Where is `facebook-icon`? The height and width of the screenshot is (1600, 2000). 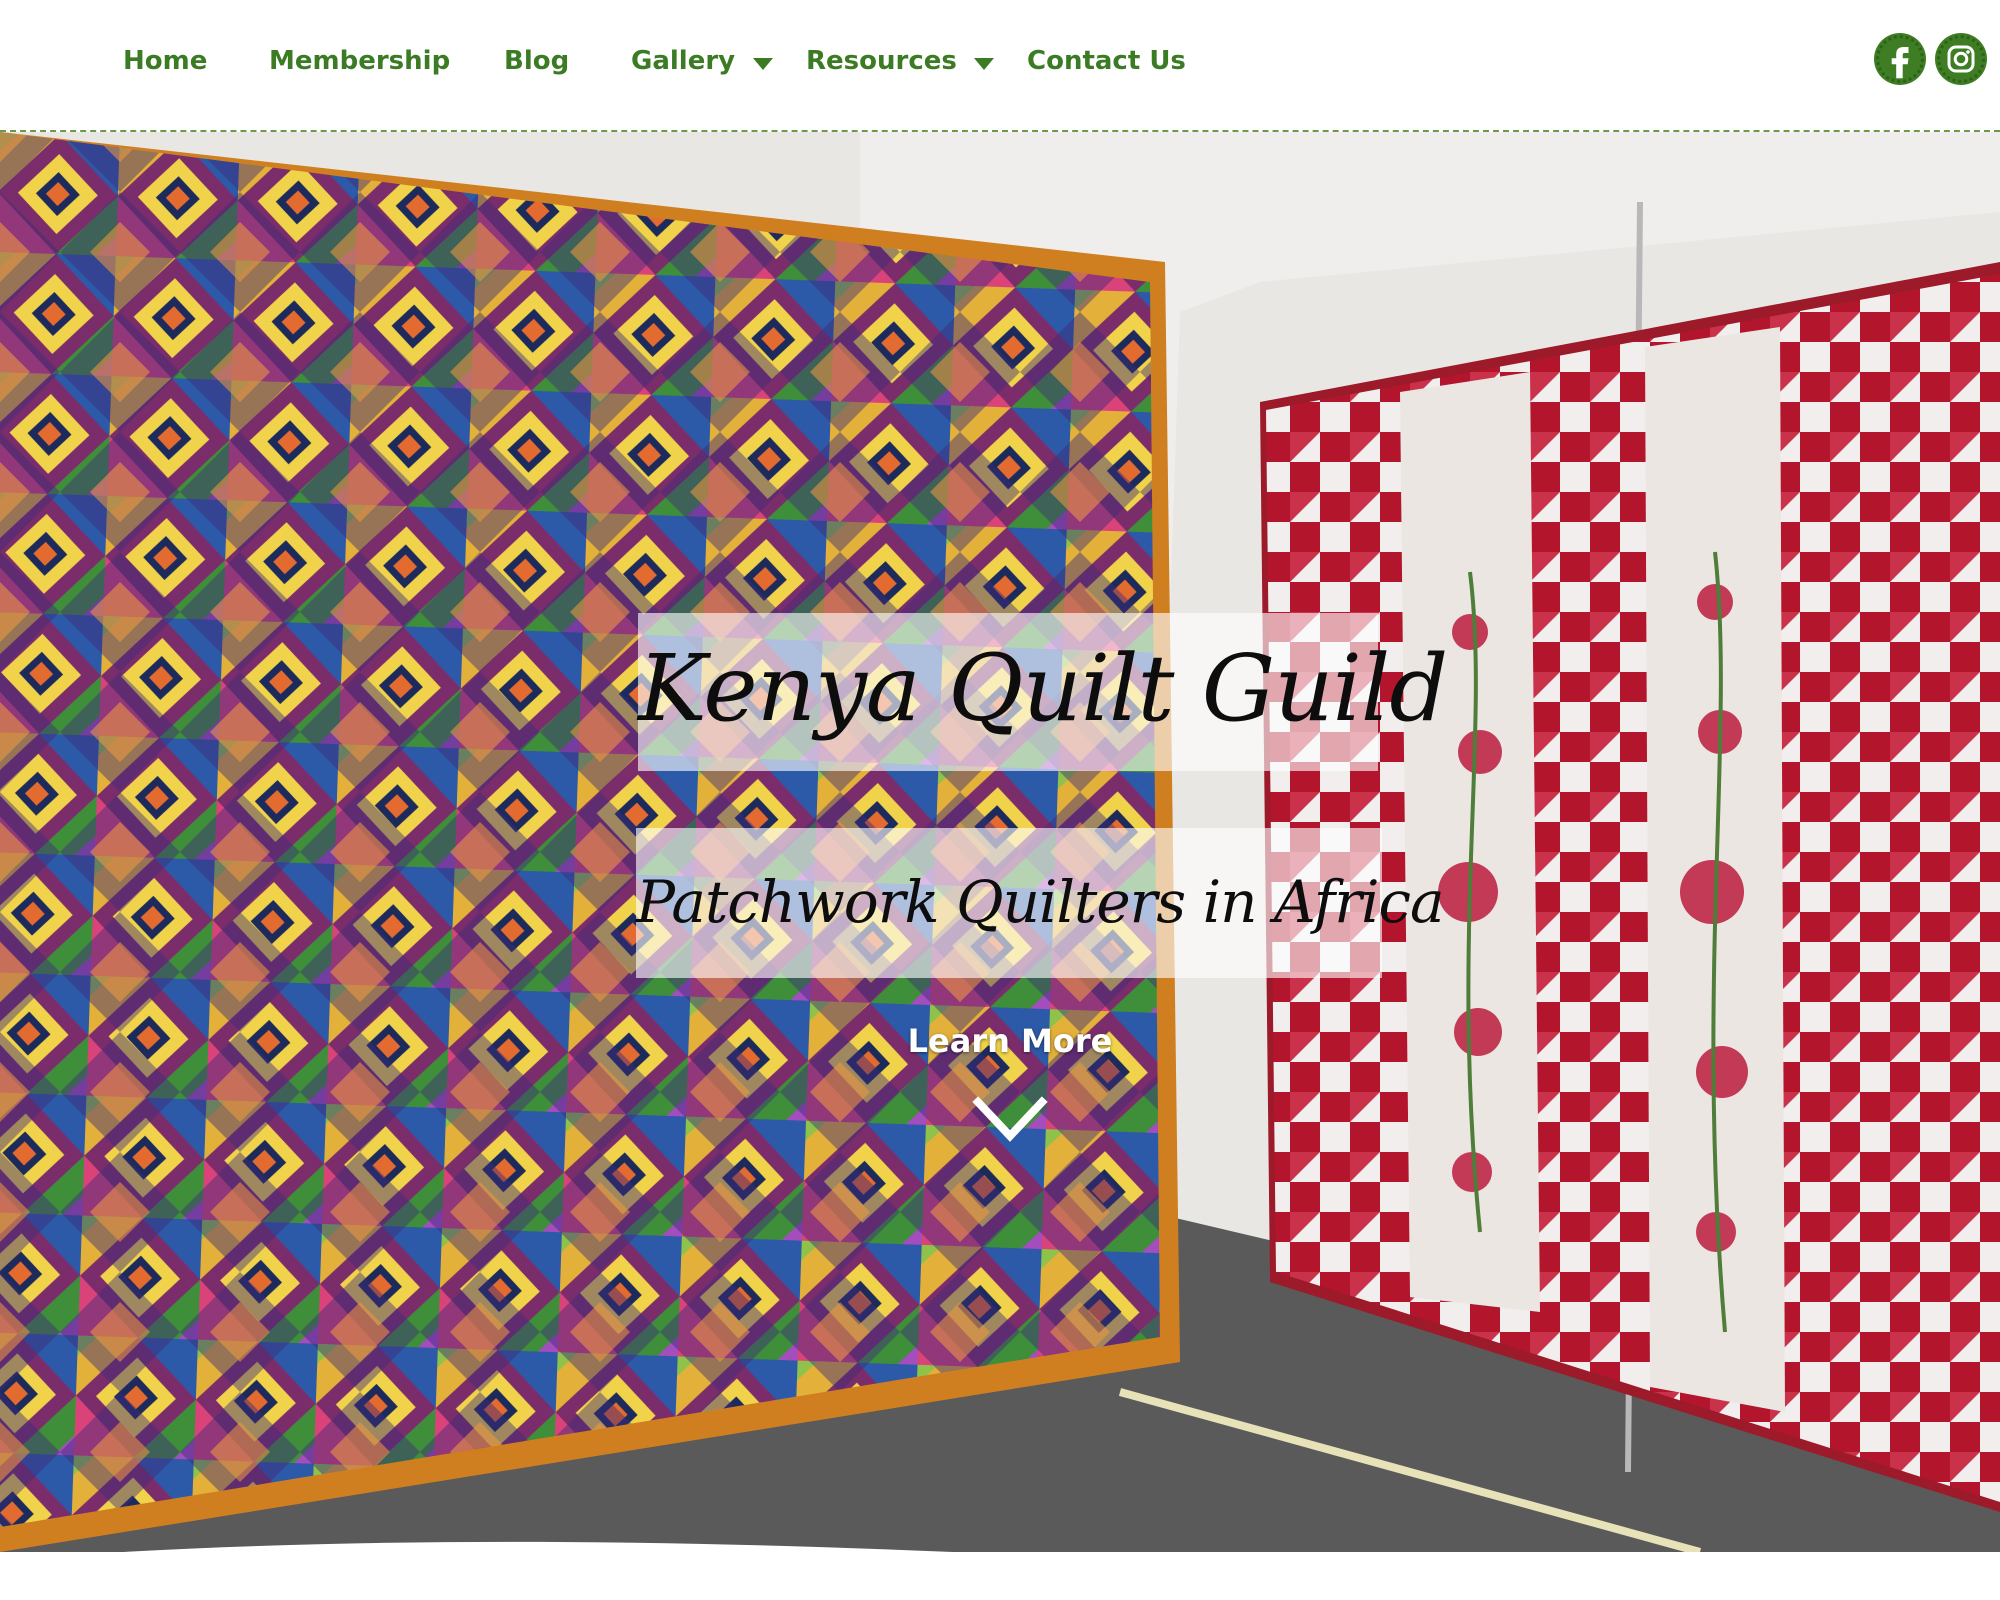
facebook-icon is located at coordinates (1900, 63).